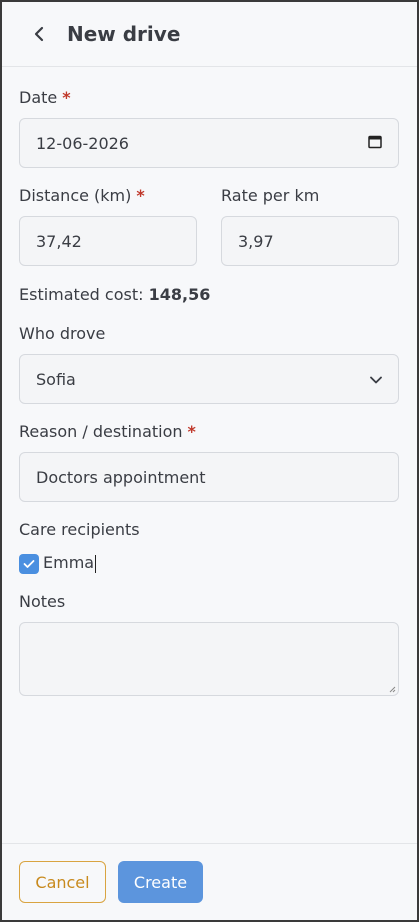  I want to click on care-recipient-label: Emma, so click(70, 563).